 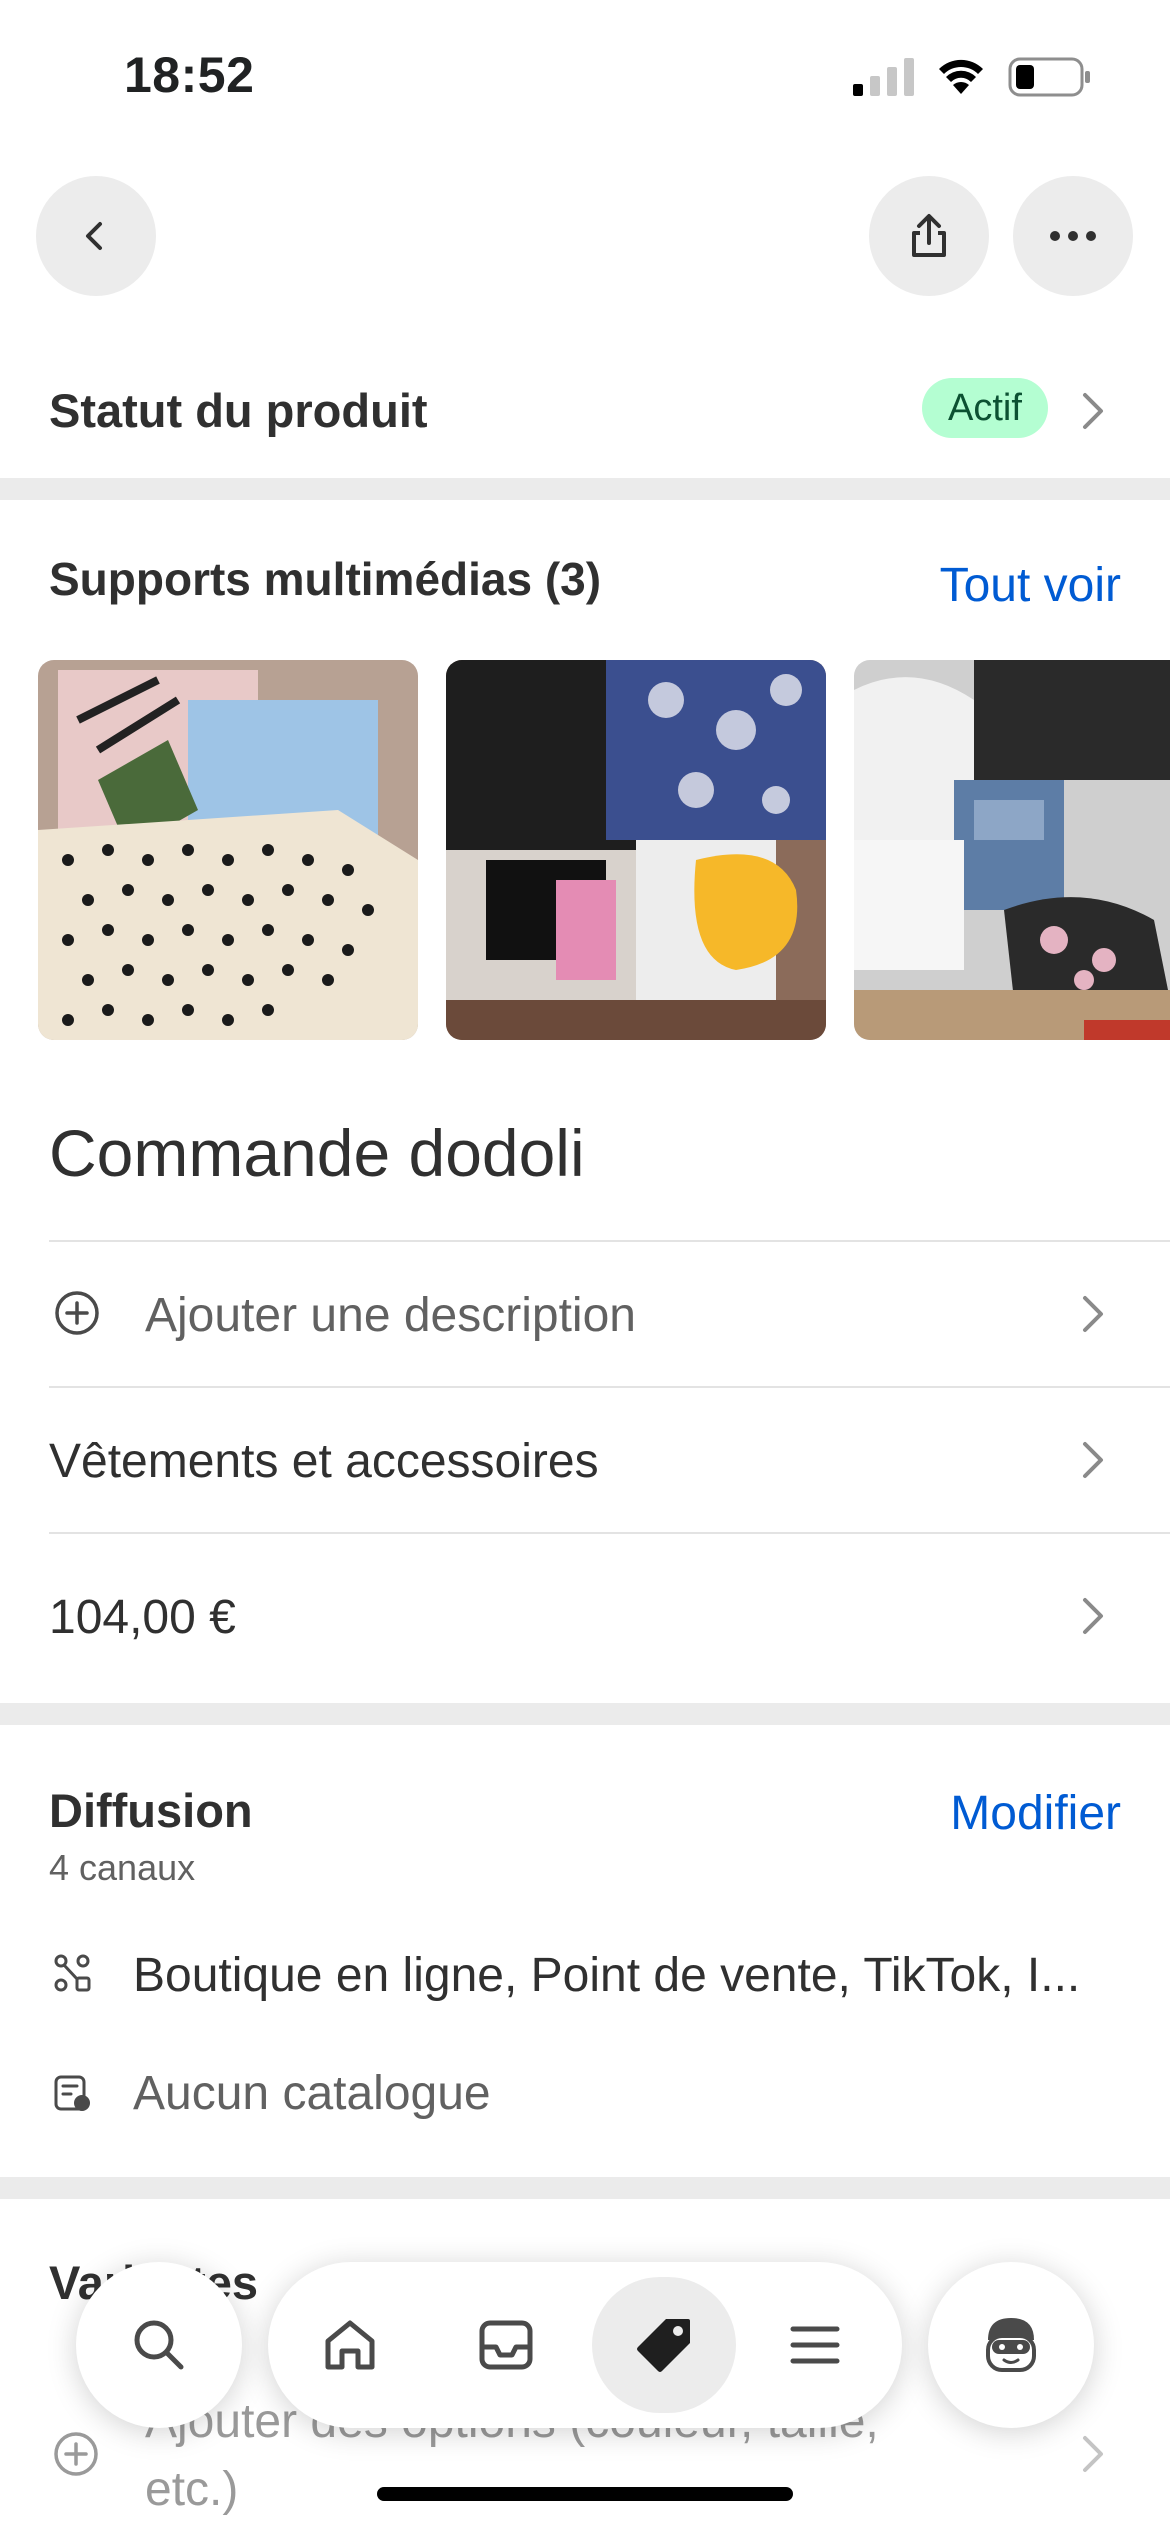 I want to click on edit-distribution-link: Modifier, so click(x=1035, y=1813).